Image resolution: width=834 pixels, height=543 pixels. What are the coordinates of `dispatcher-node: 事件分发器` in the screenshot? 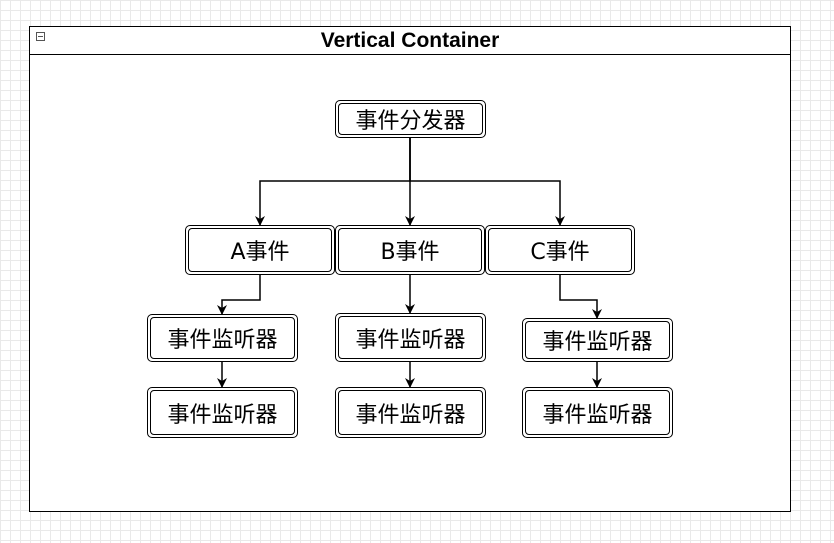 It's located at (410, 119).